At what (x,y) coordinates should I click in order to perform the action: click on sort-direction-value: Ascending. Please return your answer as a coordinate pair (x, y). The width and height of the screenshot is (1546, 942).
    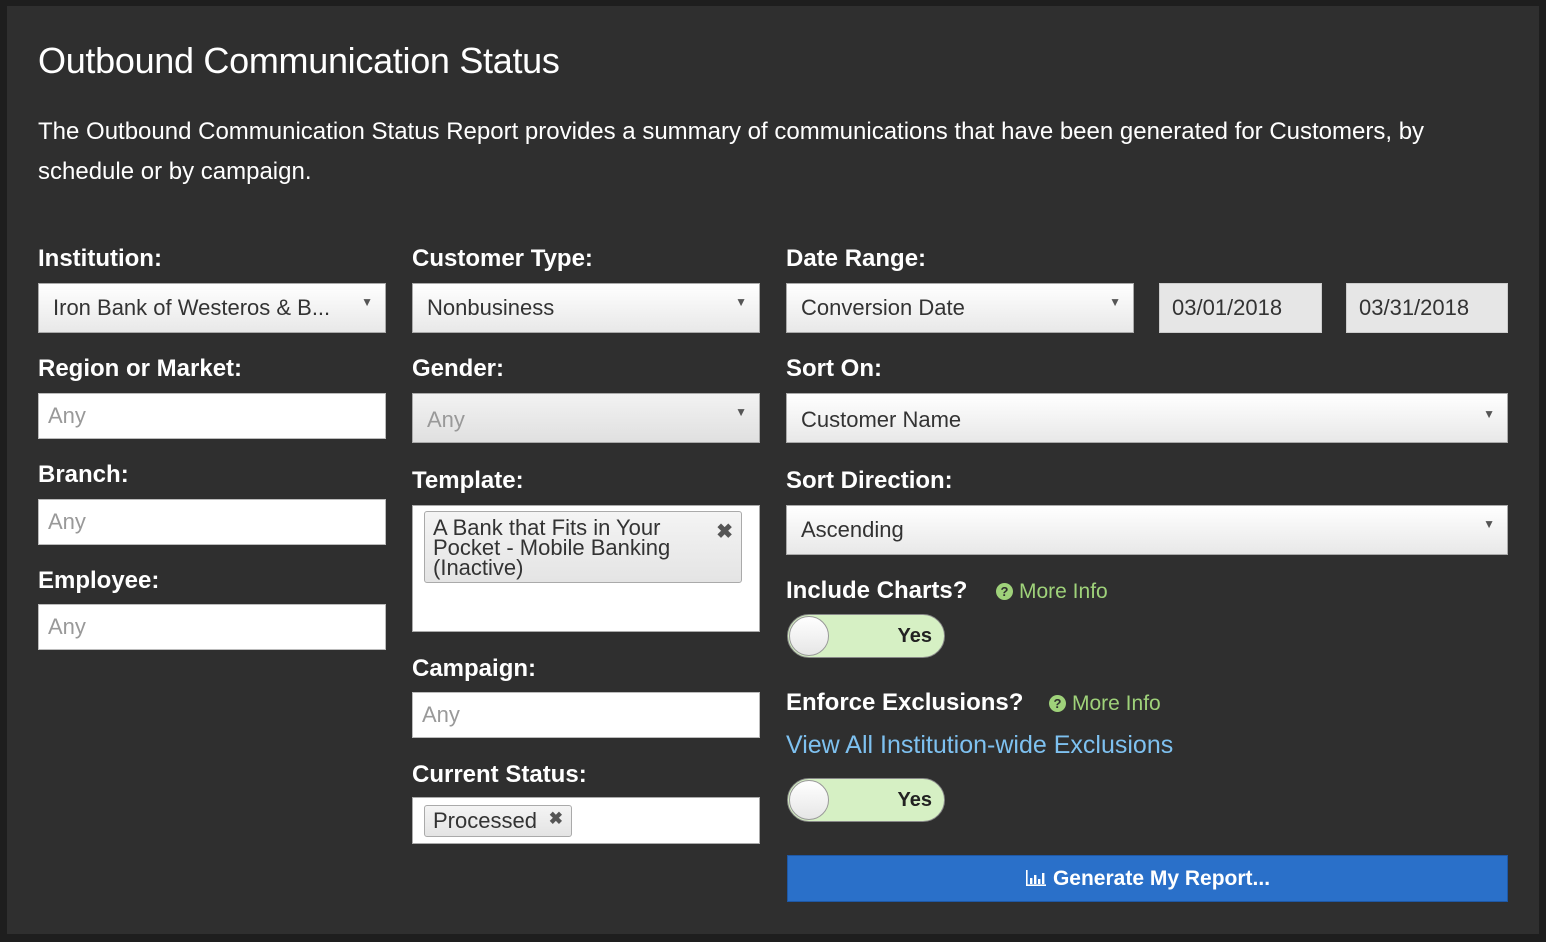
    Looking at the image, I should click on (852, 529).